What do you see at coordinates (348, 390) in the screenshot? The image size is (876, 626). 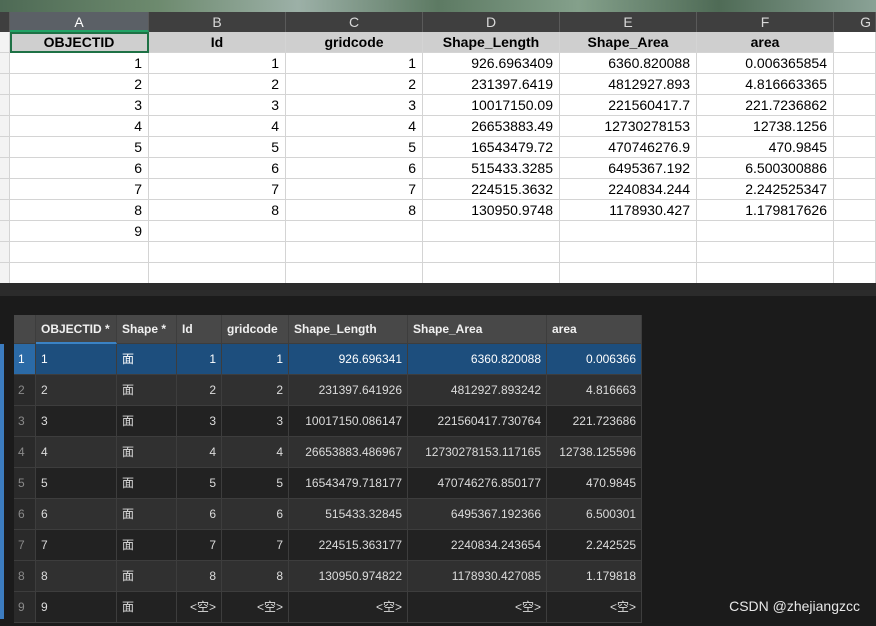 I see `attribute-cell: 231397.641926` at bounding box center [348, 390].